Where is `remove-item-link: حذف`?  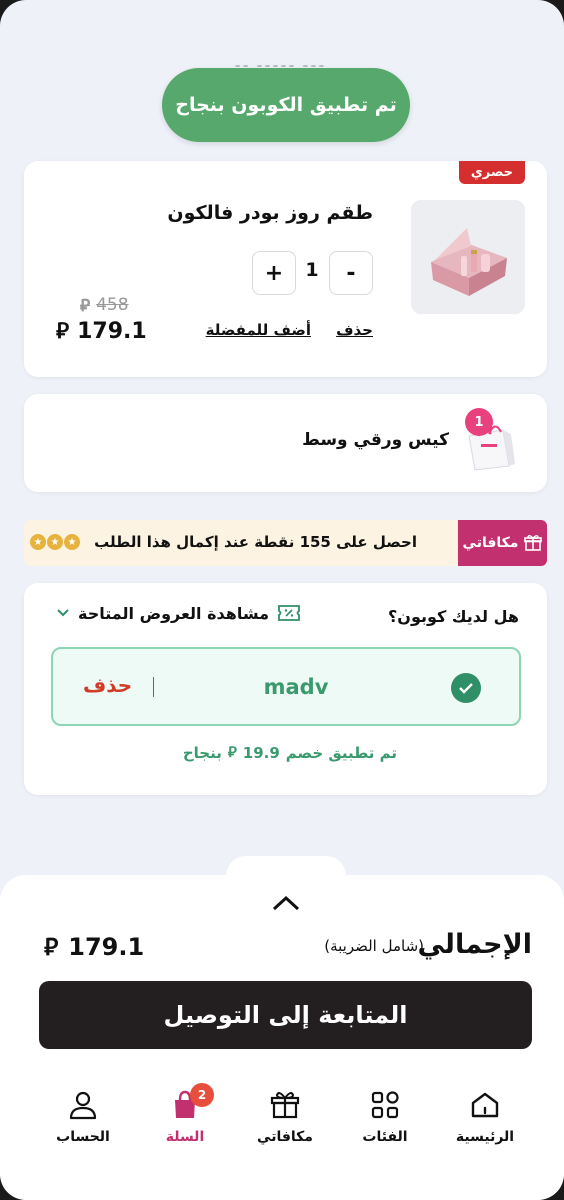
remove-item-link: حذف is located at coordinates (354, 330).